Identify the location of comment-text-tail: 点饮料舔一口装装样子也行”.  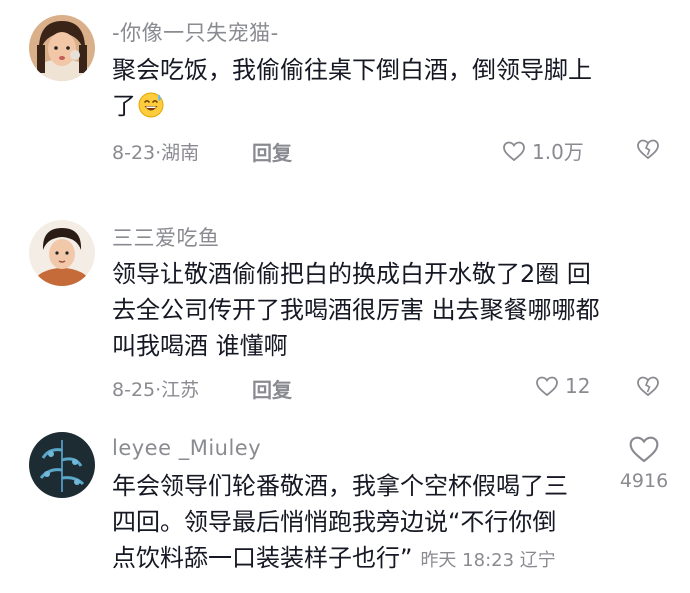
(262, 558).